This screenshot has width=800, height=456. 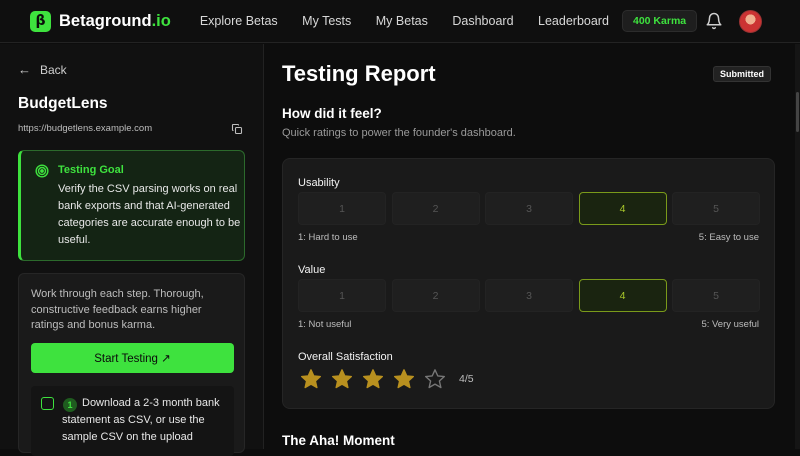 What do you see at coordinates (466, 379) in the screenshot?
I see `satisfaction-value: 4/5` at bounding box center [466, 379].